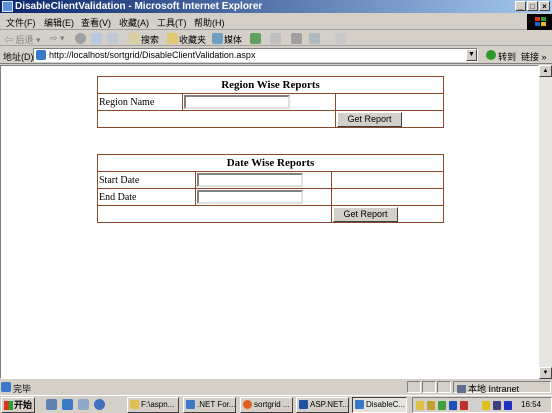 This screenshot has height=413, width=552. I want to click on menu-help: 帮助(H), so click(209, 22).